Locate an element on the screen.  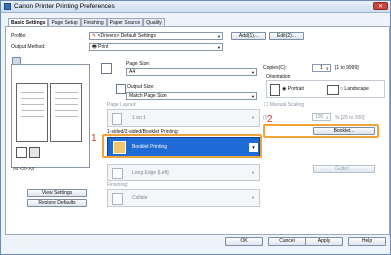
booklet-preview-image is located at coordinates (49, 112).